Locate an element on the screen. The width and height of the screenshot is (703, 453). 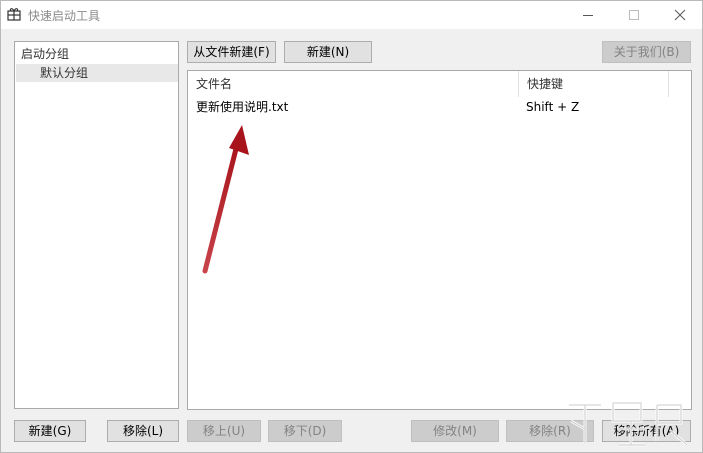
group-item-root: 启动分组 is located at coordinates (100, 54).